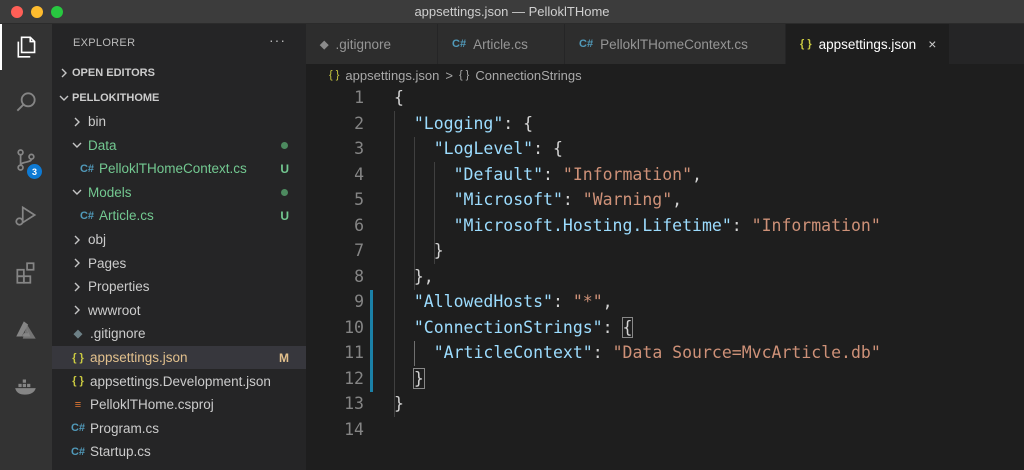 The height and width of the screenshot is (470, 1024). I want to click on extensions-icon, so click(26, 273).